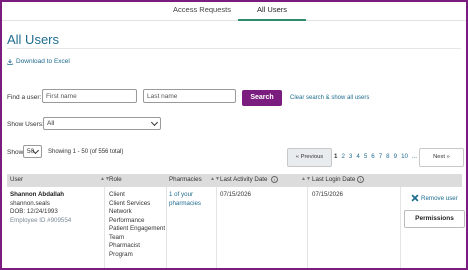 This screenshot has height=270, width=468. What do you see at coordinates (189, 96) in the screenshot?
I see `last-name-input: Last name` at bounding box center [189, 96].